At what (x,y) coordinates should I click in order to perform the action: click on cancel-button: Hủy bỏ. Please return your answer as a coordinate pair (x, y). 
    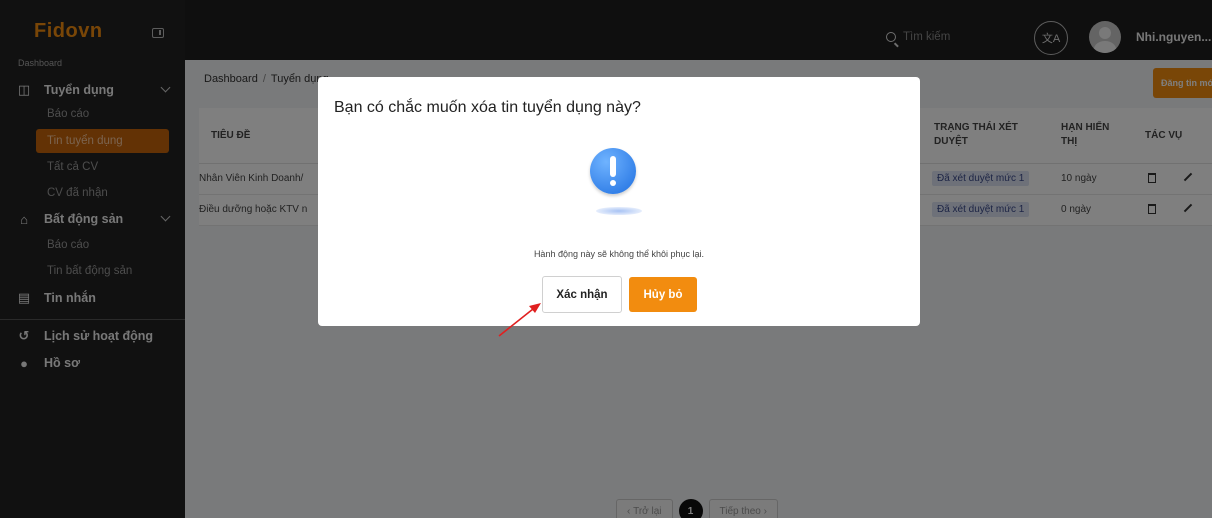
    Looking at the image, I should click on (663, 294).